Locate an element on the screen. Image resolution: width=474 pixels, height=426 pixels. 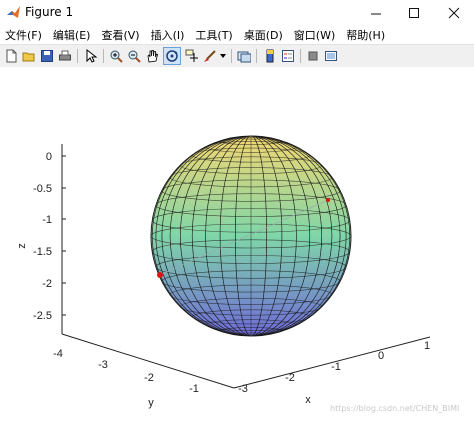
colorbar-icon is located at coordinates (270, 56).